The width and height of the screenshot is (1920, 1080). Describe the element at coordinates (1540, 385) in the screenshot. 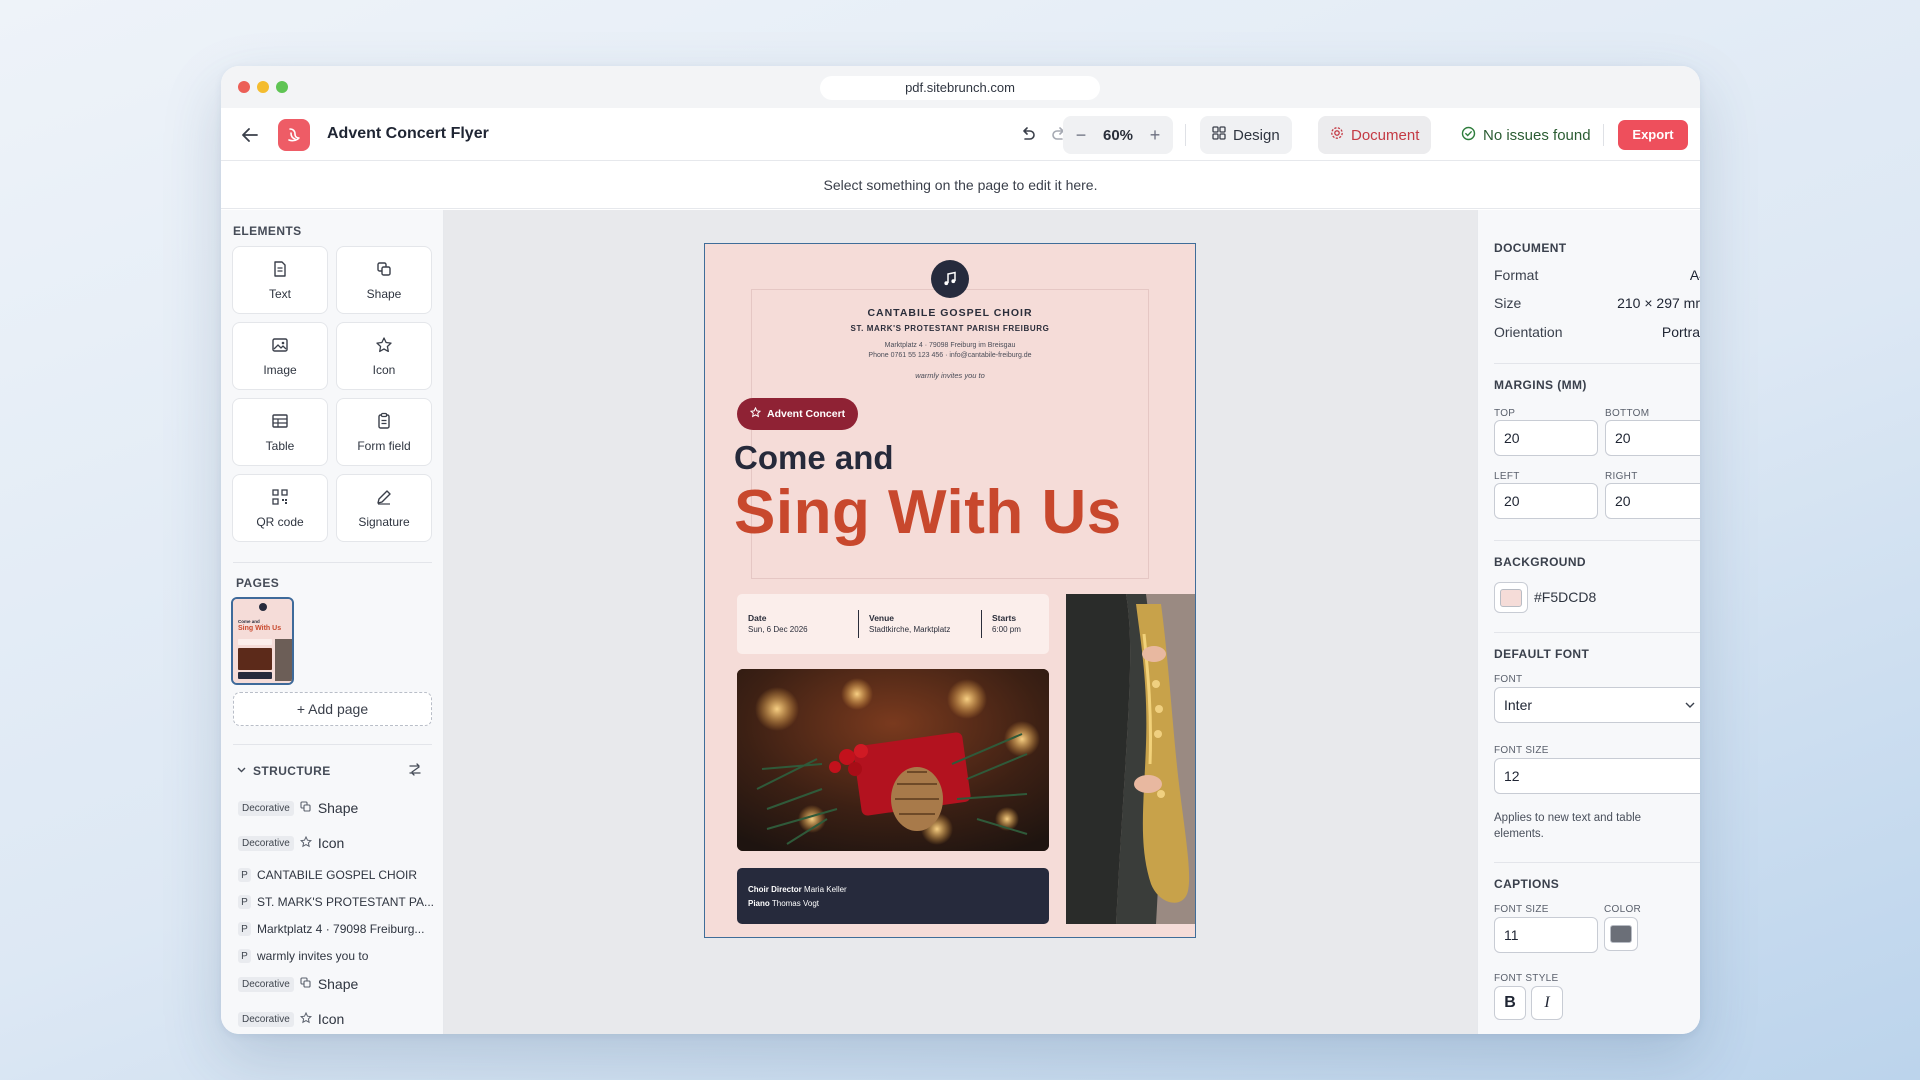

I see `margins-heading: MARGINS (MM)` at that location.